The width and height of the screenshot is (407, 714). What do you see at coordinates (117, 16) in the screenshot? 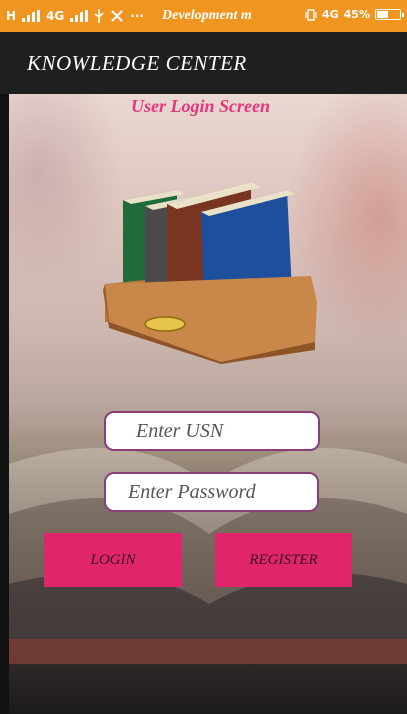
I see `tools-icon` at bounding box center [117, 16].